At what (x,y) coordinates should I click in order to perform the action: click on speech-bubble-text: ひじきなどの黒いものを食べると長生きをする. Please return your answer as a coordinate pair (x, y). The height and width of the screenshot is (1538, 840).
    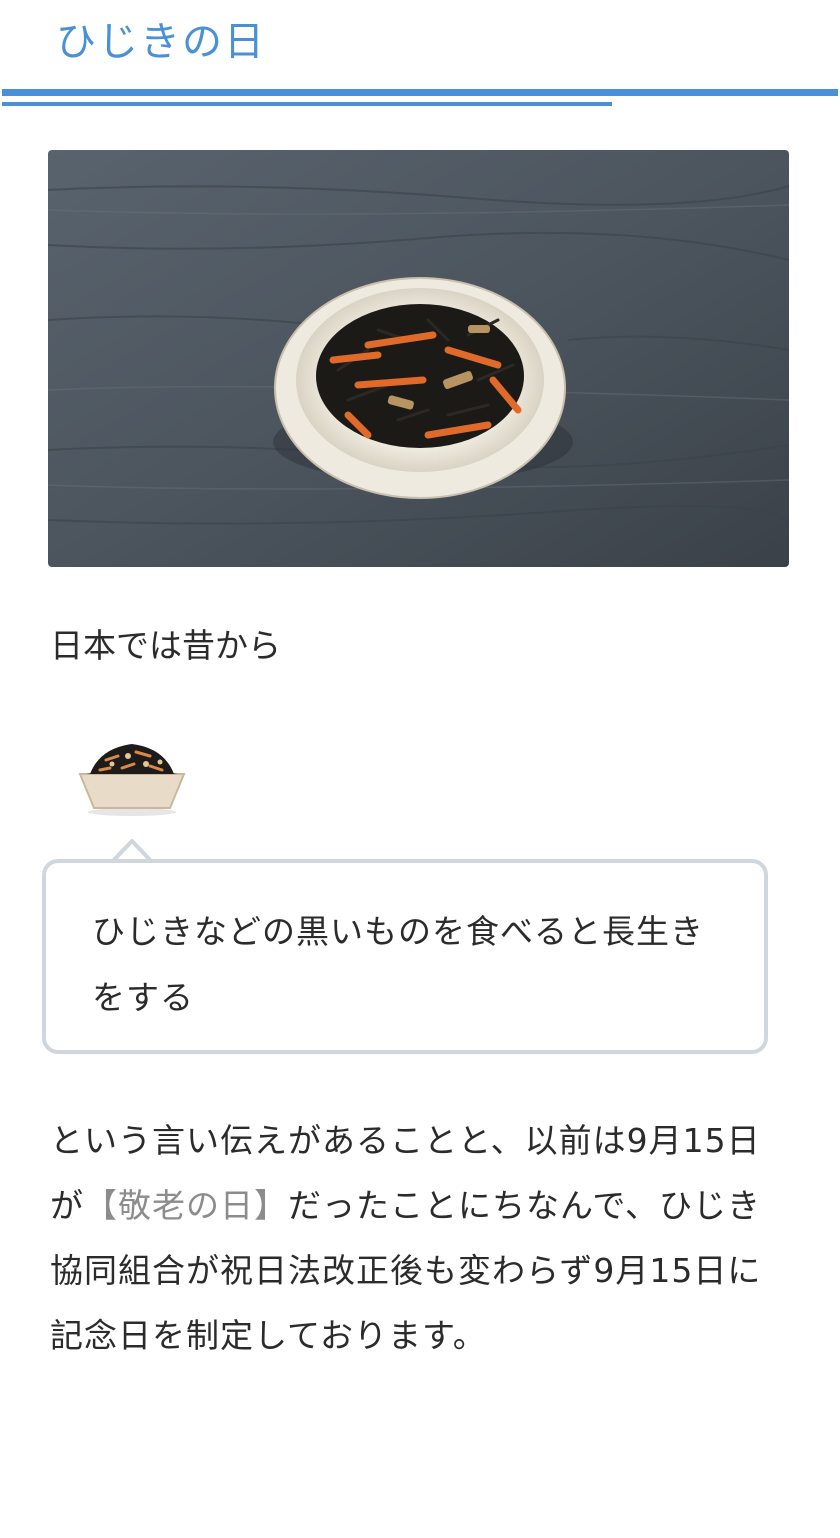
    Looking at the image, I should click on (398, 964).